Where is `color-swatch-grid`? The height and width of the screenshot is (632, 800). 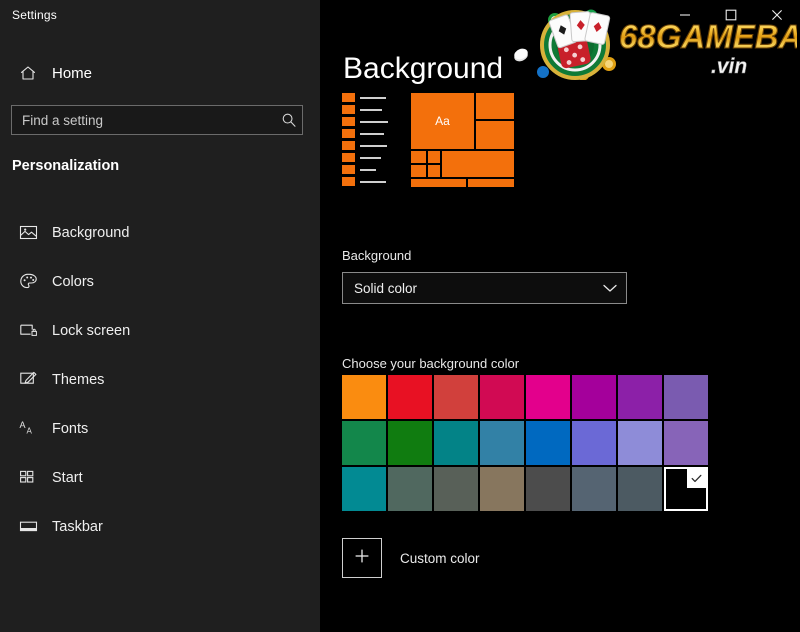 color-swatch-grid is located at coordinates (525, 443).